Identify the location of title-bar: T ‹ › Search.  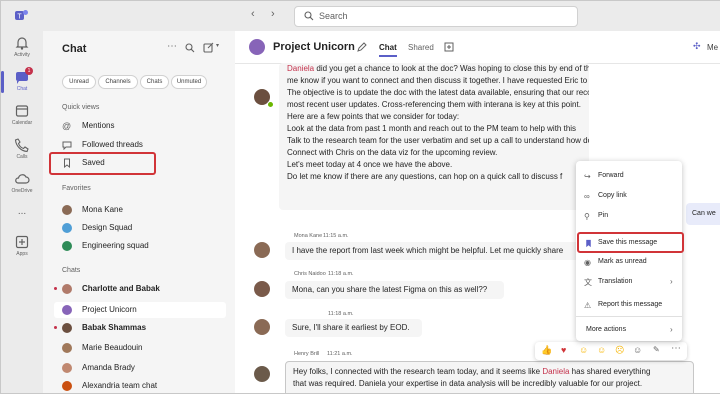
(360, 16).